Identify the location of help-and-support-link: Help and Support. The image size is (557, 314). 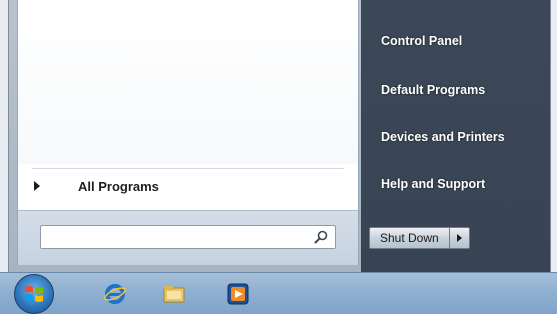
(457, 184).